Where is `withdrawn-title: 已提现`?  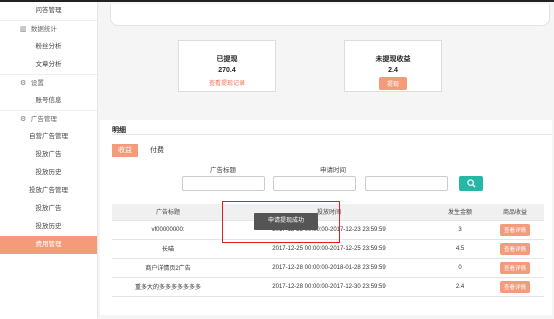 withdrawn-title: 已提现 is located at coordinates (227, 59).